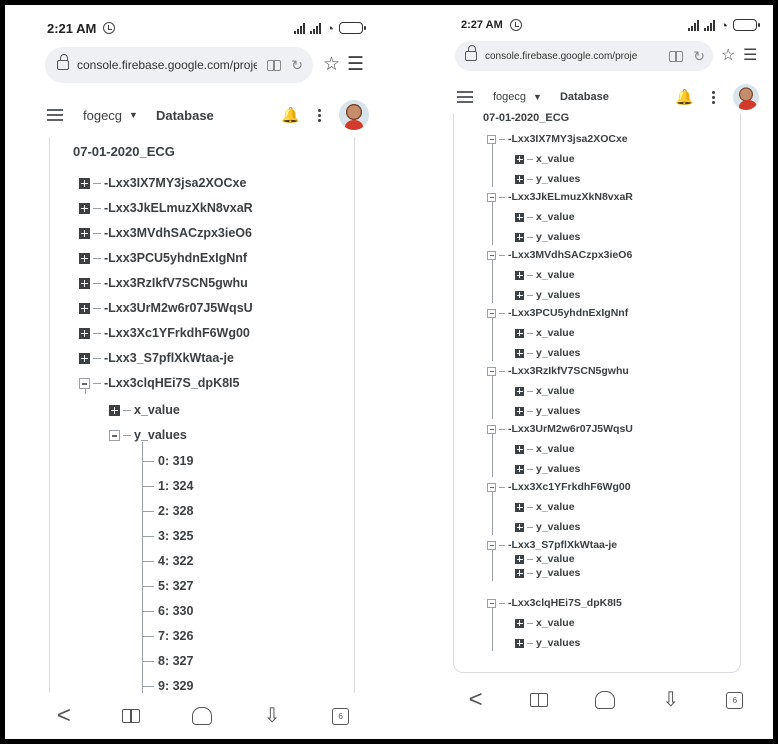  I want to click on more-options-icon, so click(319, 115).